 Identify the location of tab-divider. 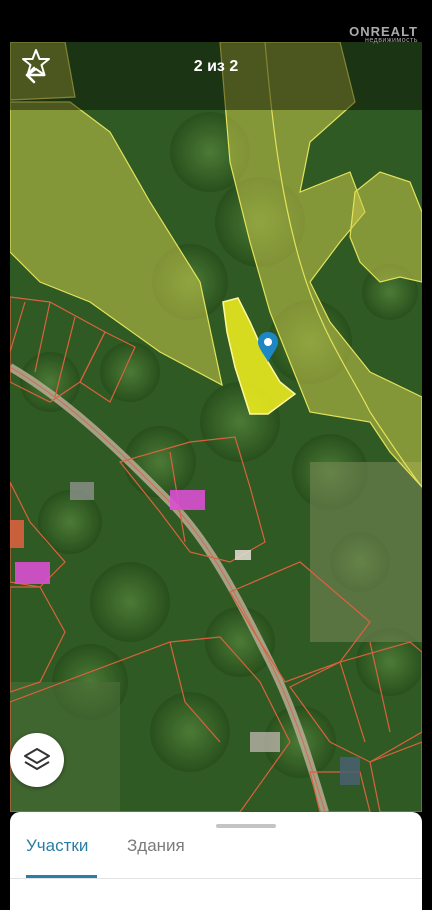
(216, 878).